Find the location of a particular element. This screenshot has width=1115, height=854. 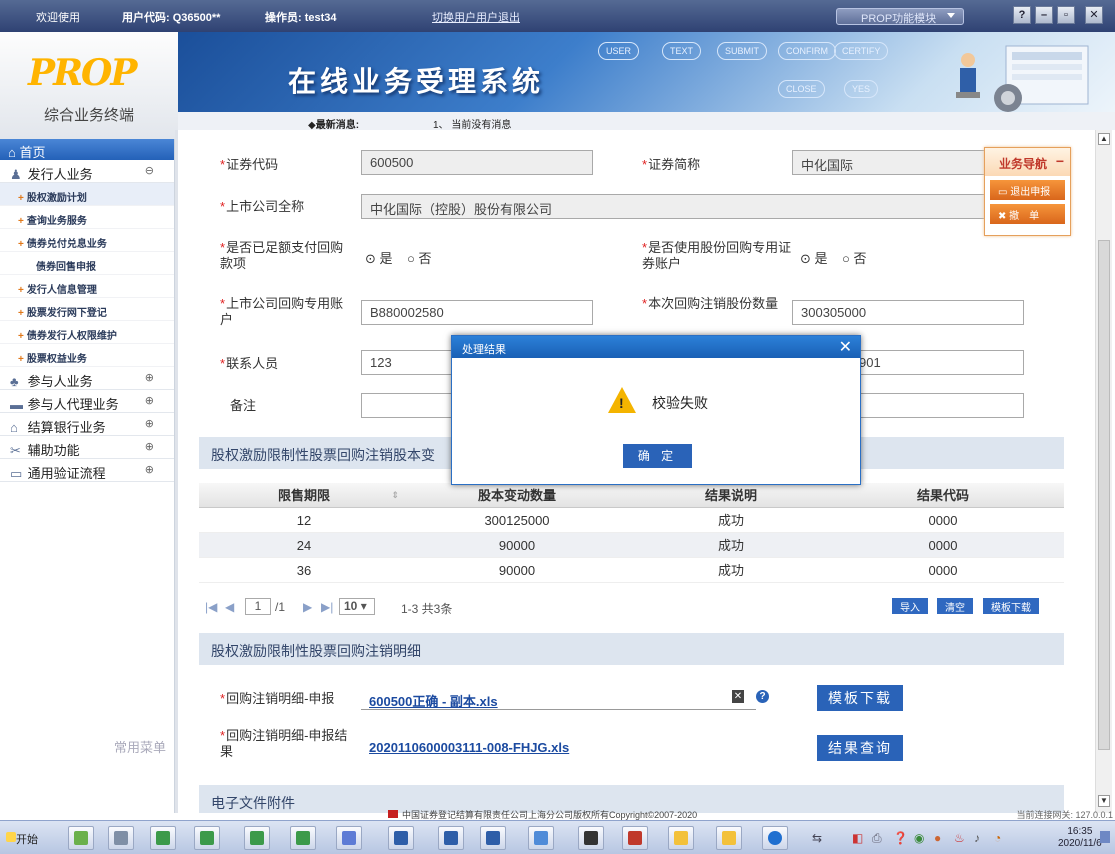

paid-no-radio: ○ 否 is located at coordinates (419, 258).